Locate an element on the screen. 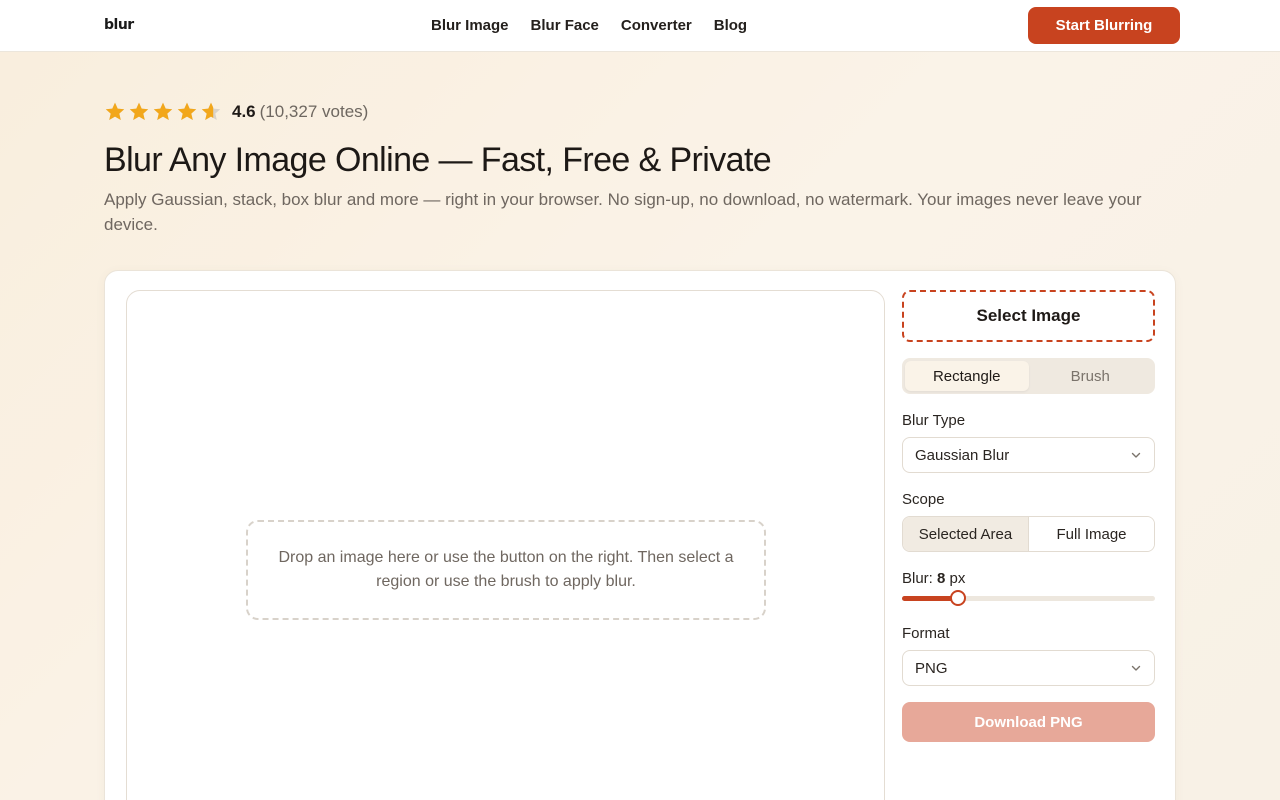 This screenshot has width=1280, height=800. nav-link-blog: Blog is located at coordinates (730, 25).